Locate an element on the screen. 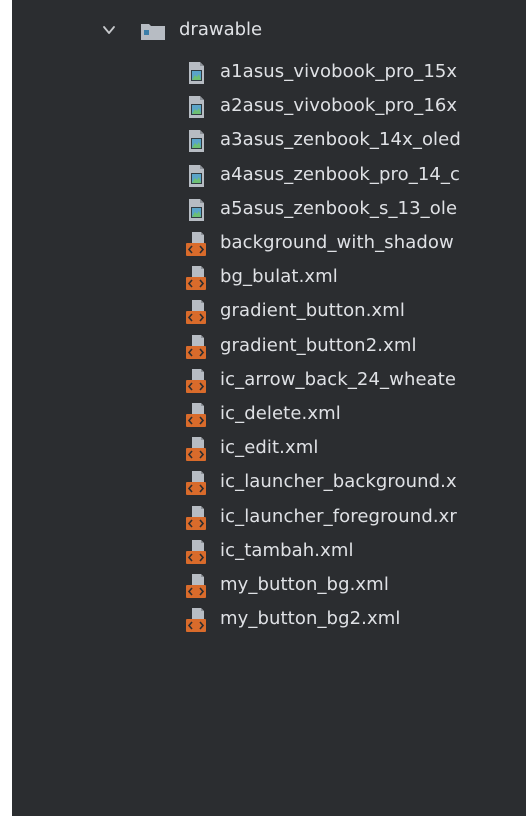  file-label: a4asus_zenbook_pro_14_c is located at coordinates (340, 174).